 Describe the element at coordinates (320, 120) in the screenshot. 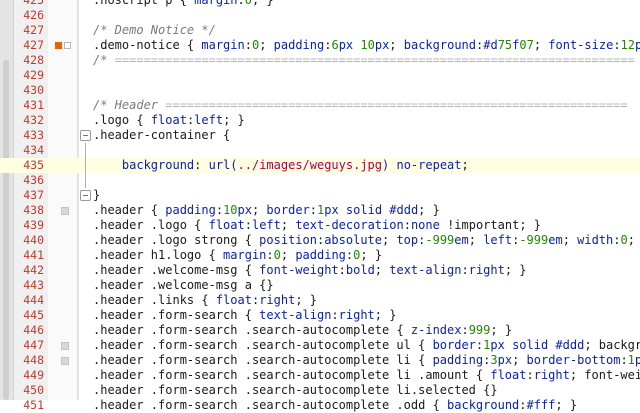

I see `code-line: 432 .logo { float:left; }` at that location.